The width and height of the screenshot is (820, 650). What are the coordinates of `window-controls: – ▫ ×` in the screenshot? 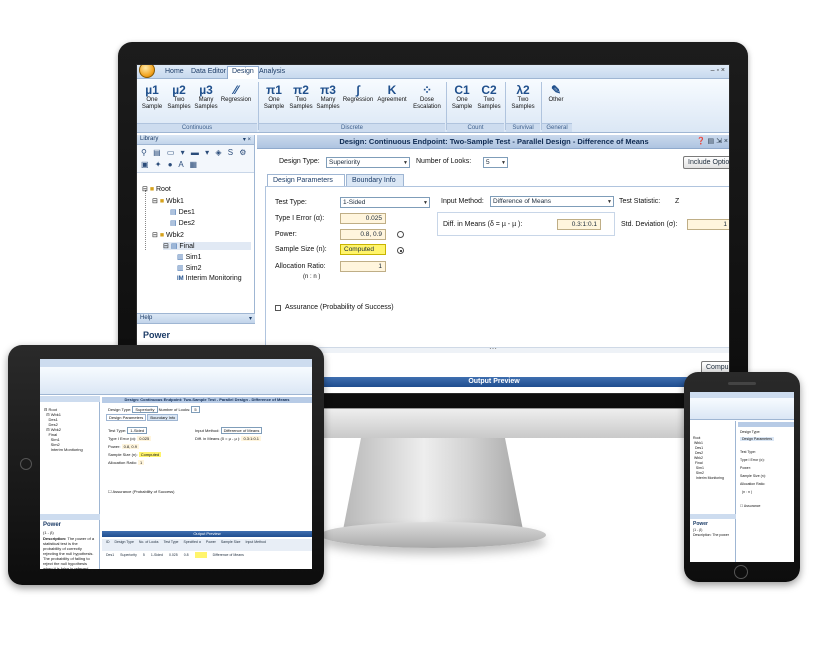 It's located at (718, 70).